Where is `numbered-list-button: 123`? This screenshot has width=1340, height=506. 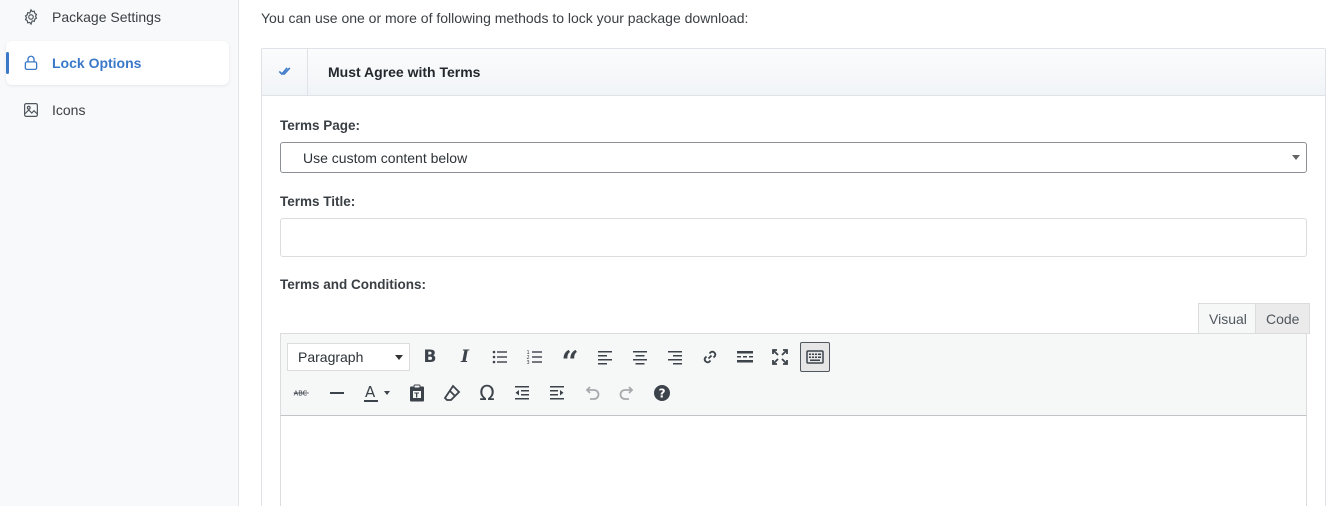
numbered-list-button: 123 is located at coordinates (535, 357).